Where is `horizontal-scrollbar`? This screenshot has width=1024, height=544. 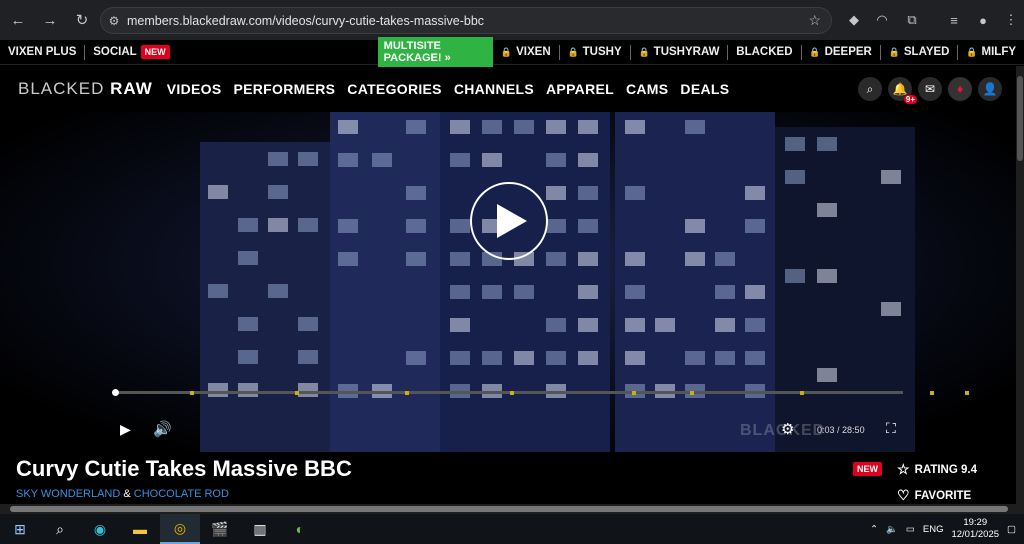 horizontal-scrollbar is located at coordinates (512, 509).